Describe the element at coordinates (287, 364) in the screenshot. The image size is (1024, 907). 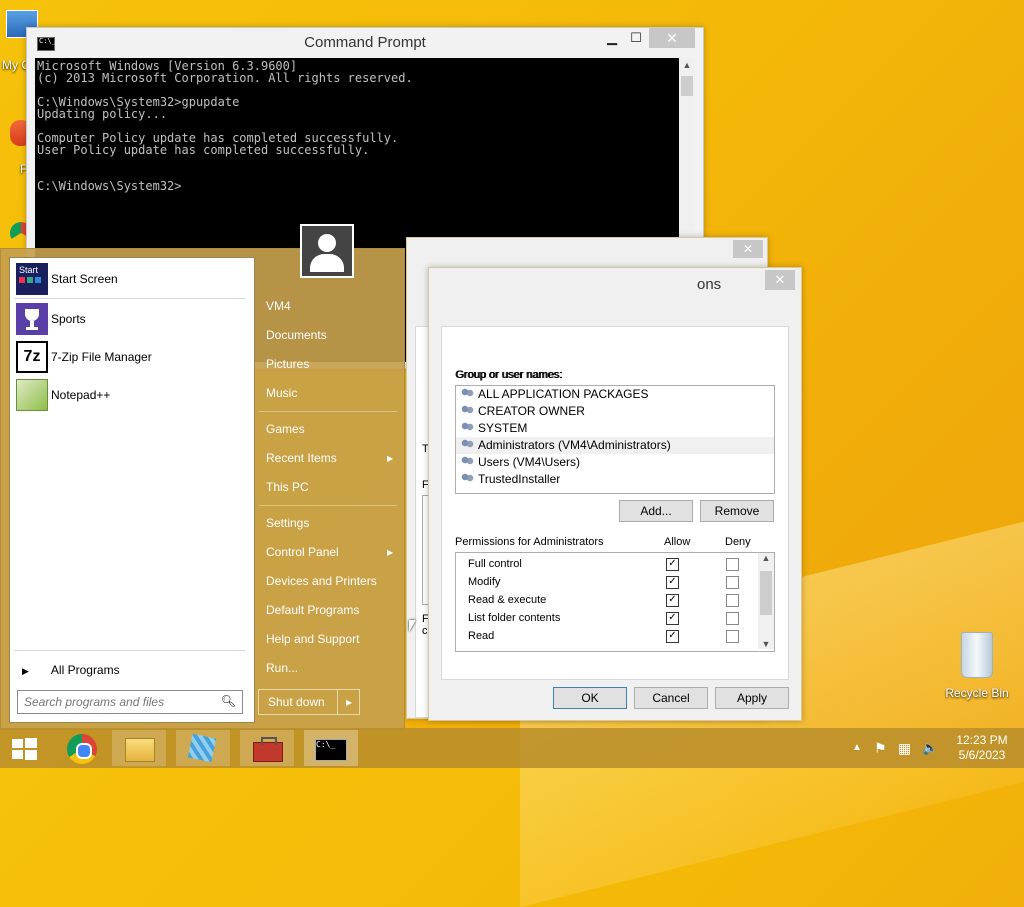
I see `start-link-pictures: Pictures` at that location.